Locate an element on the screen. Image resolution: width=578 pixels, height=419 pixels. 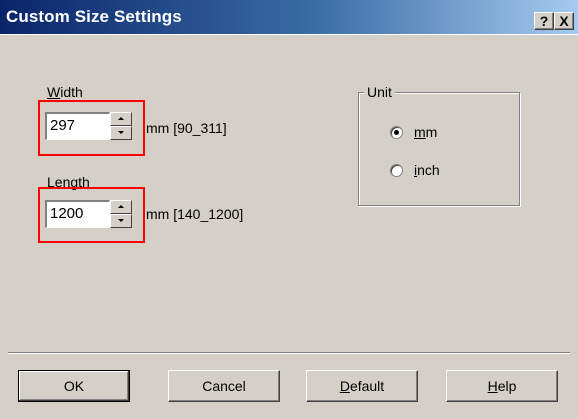
title-bar: Custom Size Settings ? X is located at coordinates (289, 17).